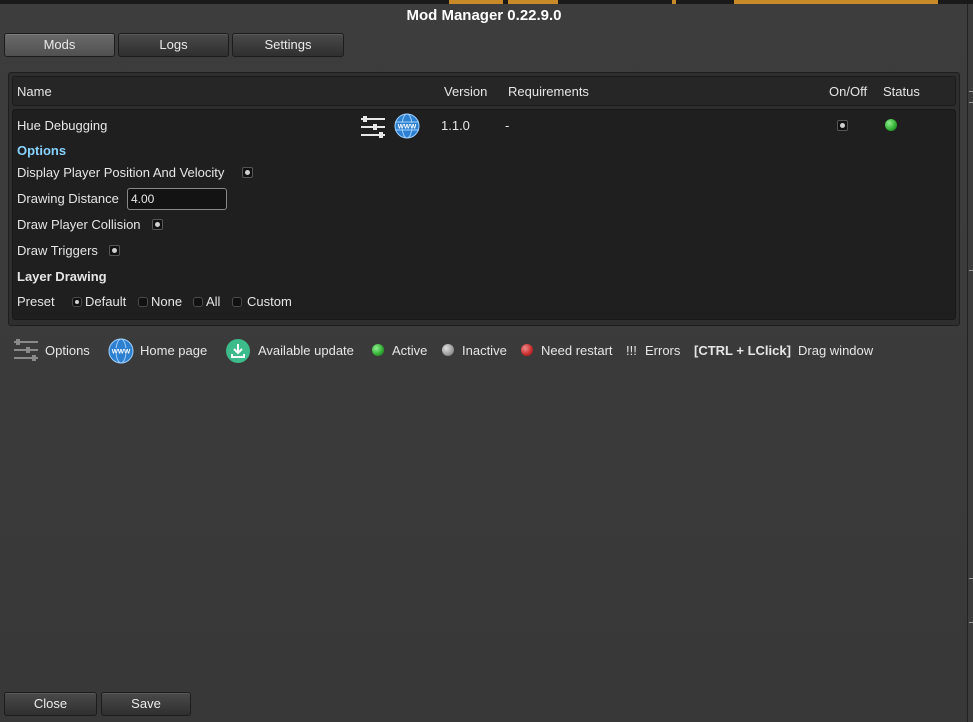  Describe the element at coordinates (177, 199) in the screenshot. I see `drawing-distance-field: 4.00` at that location.